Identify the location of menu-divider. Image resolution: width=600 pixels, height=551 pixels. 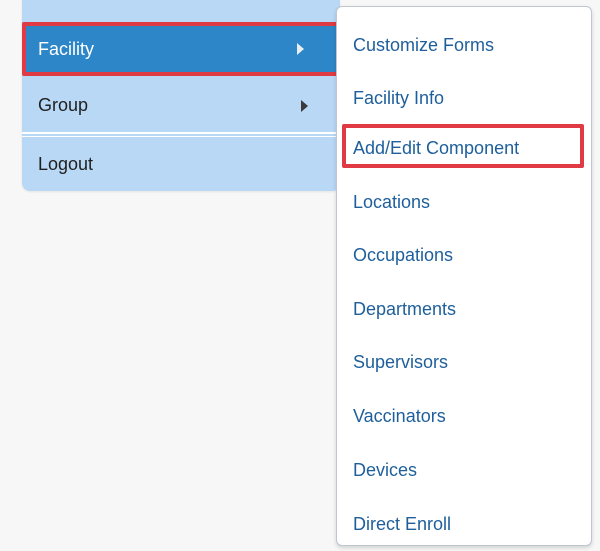
(181, 133).